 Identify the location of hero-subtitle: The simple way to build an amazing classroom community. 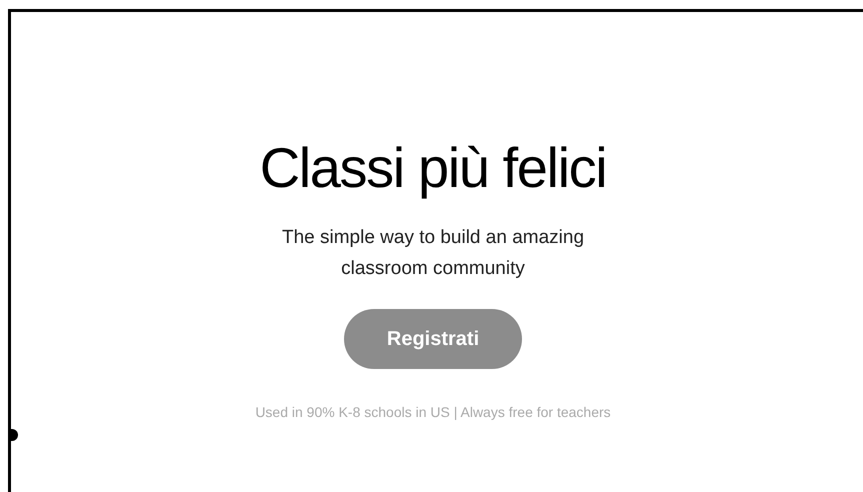
(433, 253).